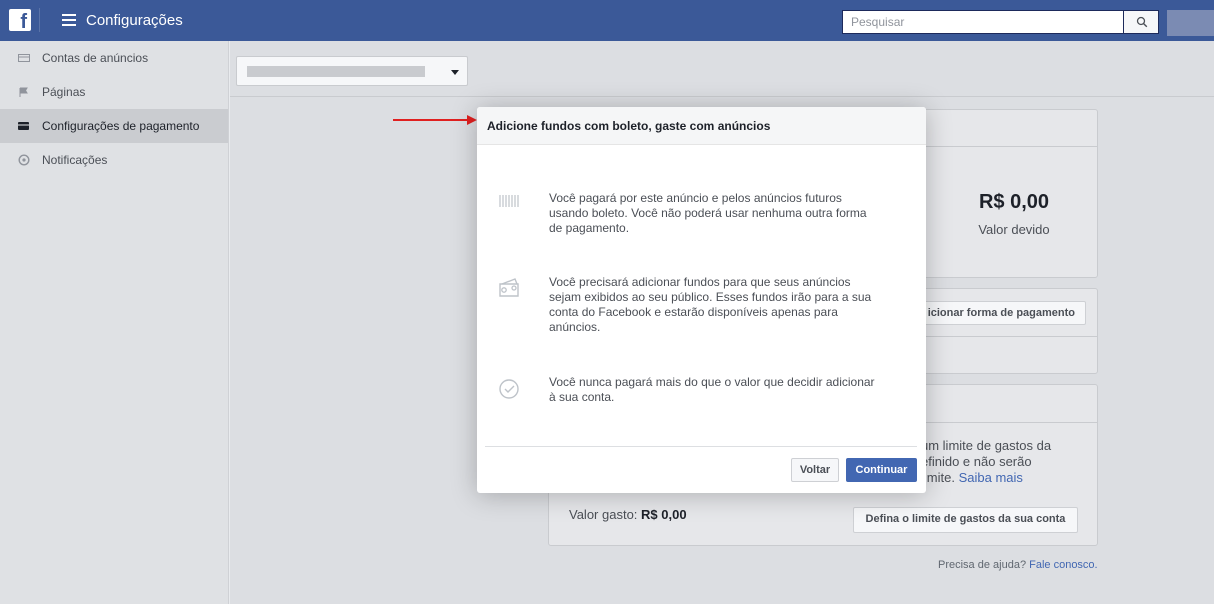  I want to click on caret-down-icon, so click(455, 72).